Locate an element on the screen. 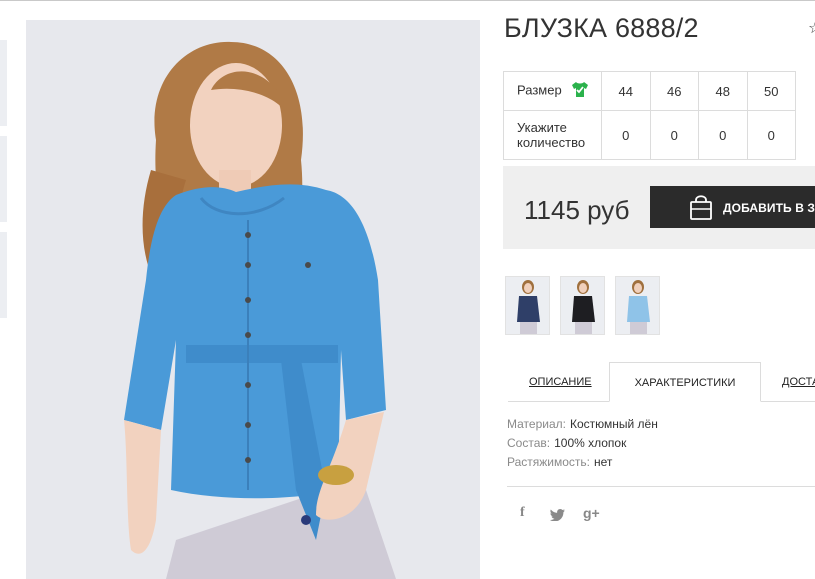  tshirt-size-icon is located at coordinates (580, 91).